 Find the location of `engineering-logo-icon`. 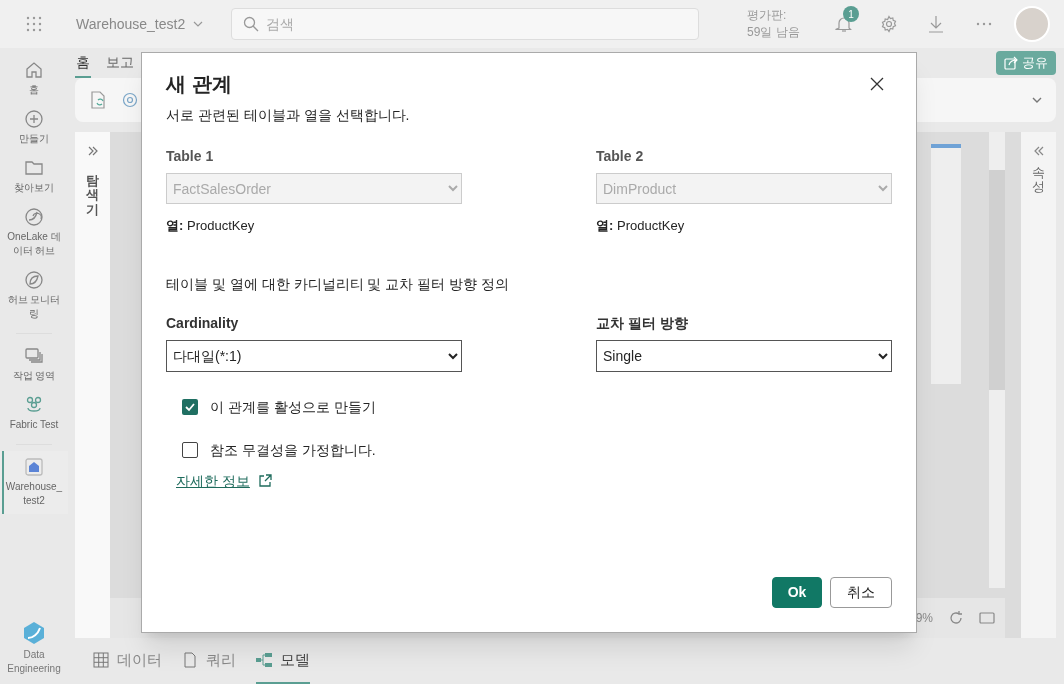

engineering-logo-icon is located at coordinates (34, 633).